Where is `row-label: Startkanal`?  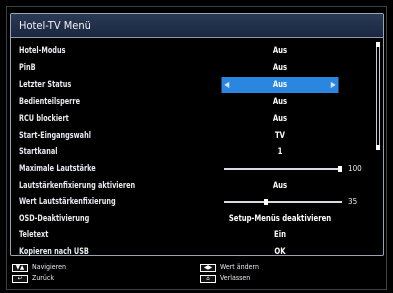 row-label: Startkanal is located at coordinates (38, 152).